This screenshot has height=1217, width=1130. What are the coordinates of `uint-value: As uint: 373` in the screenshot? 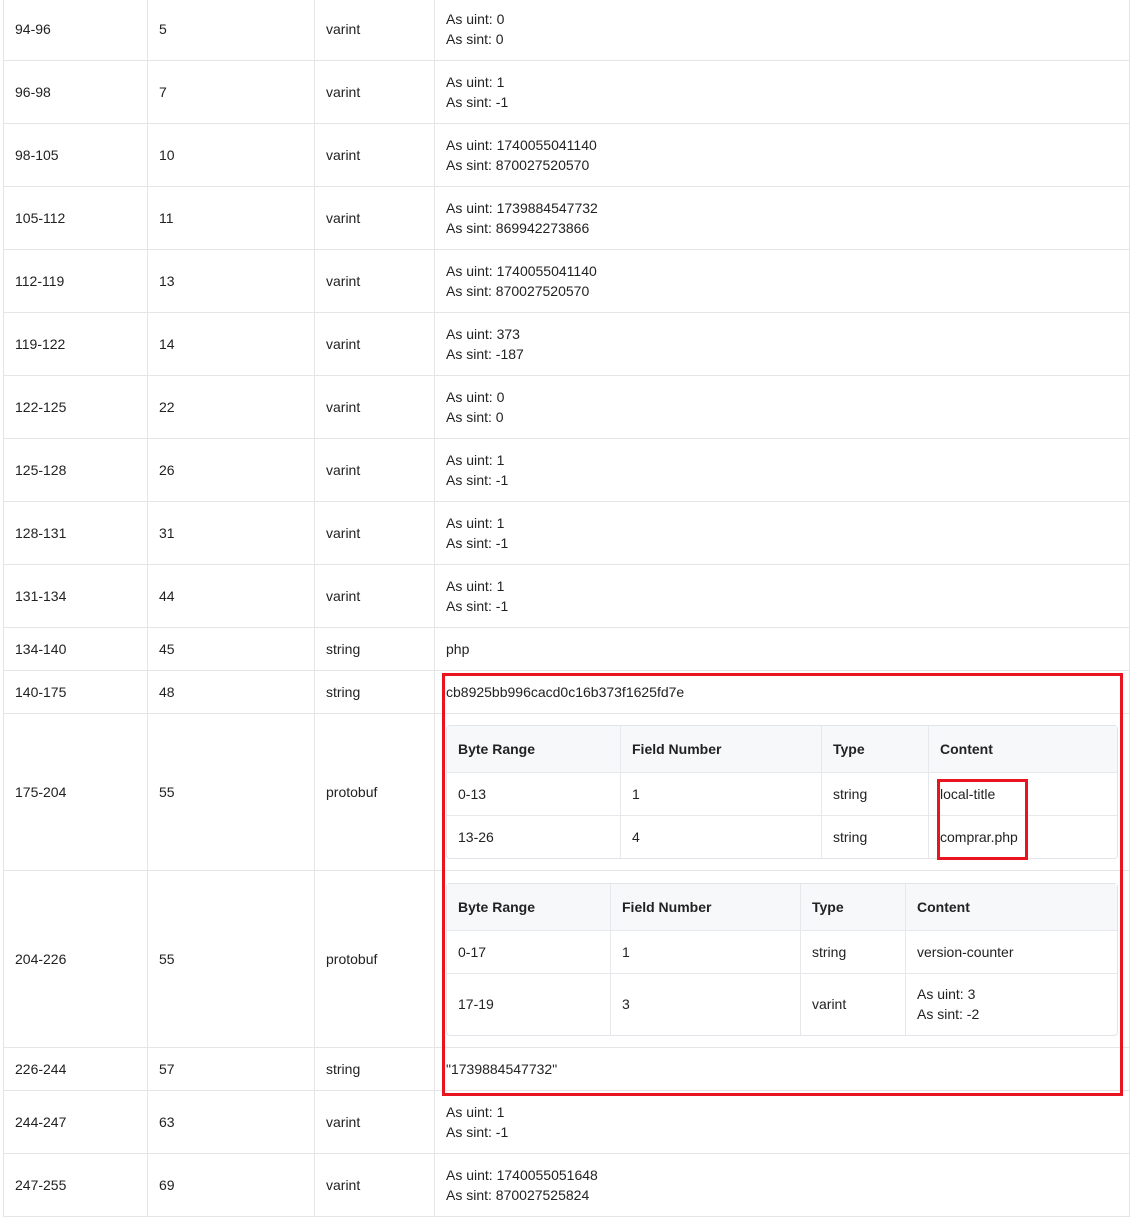 It's located at (483, 334).